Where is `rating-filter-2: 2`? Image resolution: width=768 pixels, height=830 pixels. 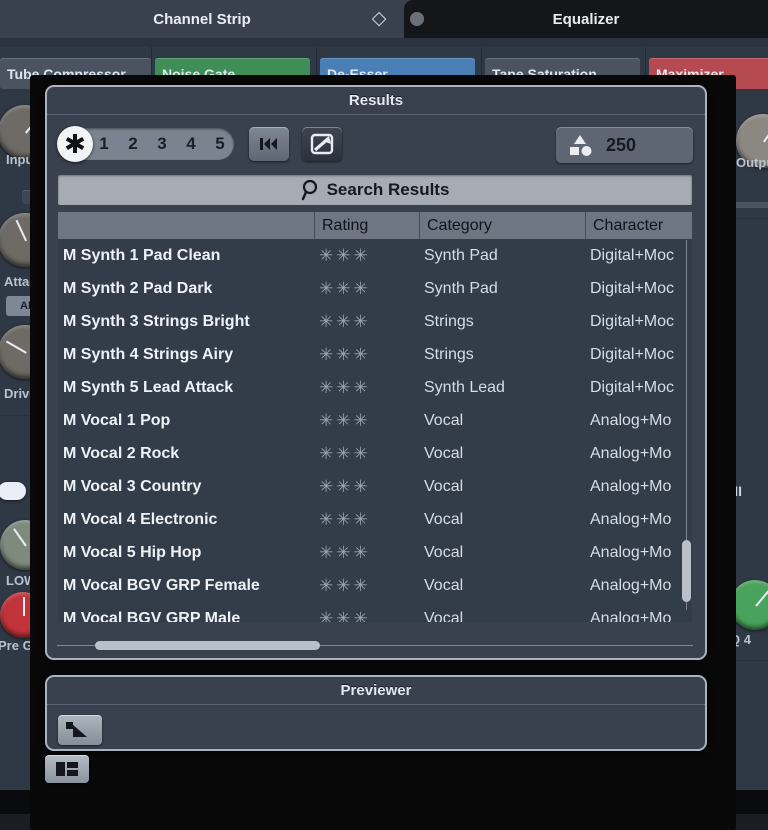
rating-filter-2: 2 is located at coordinates (133, 144).